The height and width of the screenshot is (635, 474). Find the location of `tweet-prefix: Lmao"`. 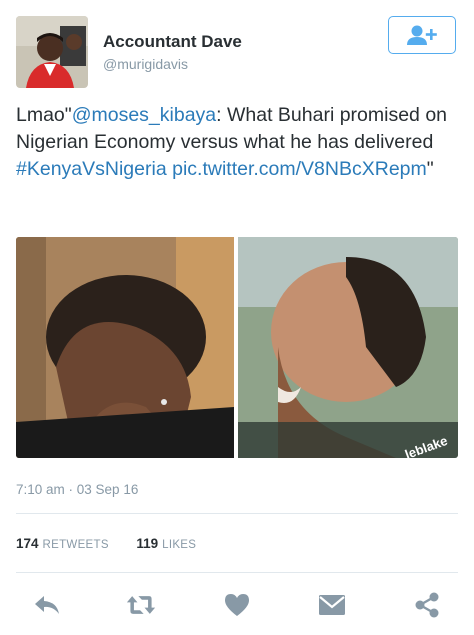

tweet-prefix: Lmao" is located at coordinates (44, 115).